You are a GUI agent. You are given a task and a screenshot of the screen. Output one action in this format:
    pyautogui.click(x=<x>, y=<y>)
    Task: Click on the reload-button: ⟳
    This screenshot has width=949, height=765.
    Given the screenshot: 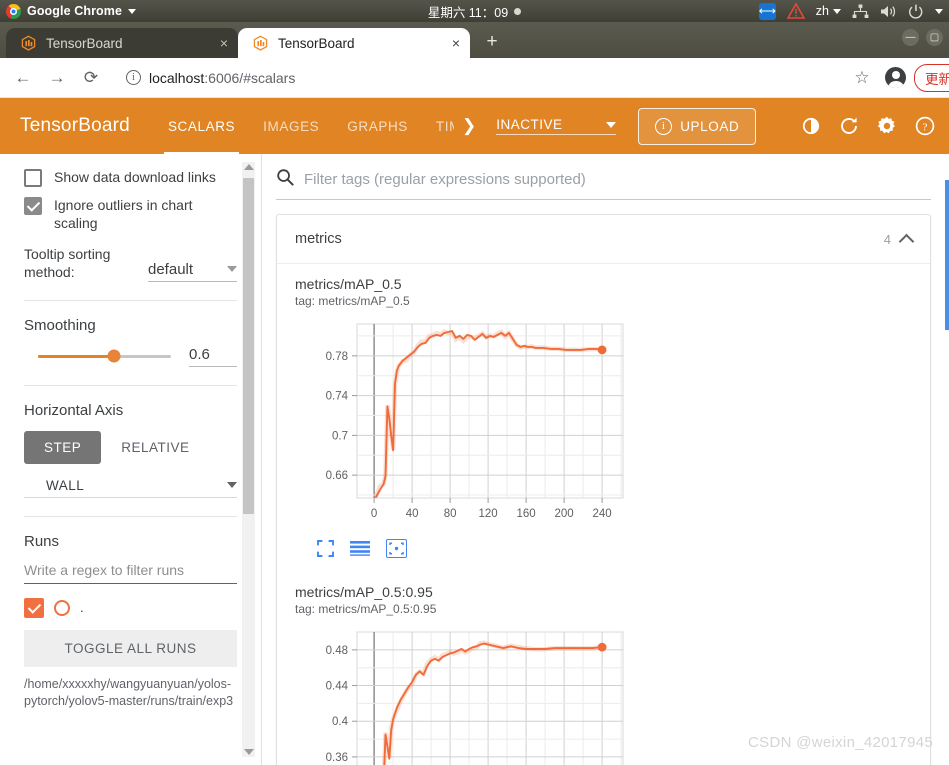 What is the action you would take?
    pyautogui.click(x=91, y=78)
    